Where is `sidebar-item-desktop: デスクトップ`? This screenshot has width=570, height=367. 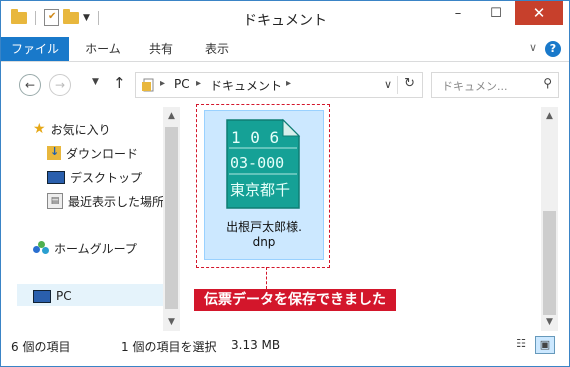
sidebar-item-desktop: デスクトップ is located at coordinates (94, 177).